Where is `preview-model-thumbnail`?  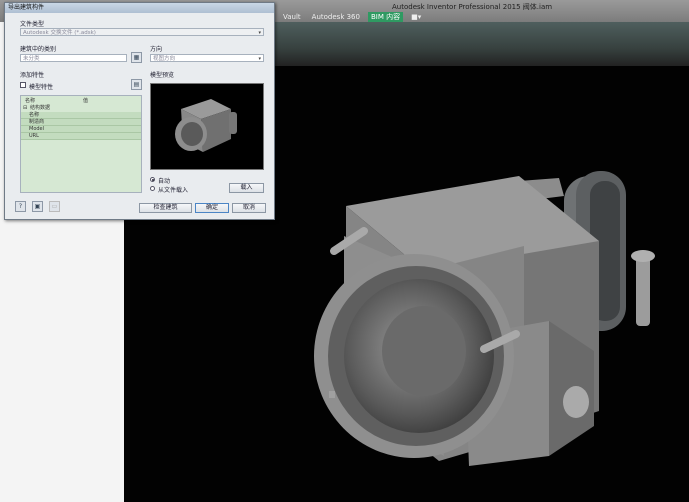 preview-model-thumbnail is located at coordinates (206, 125).